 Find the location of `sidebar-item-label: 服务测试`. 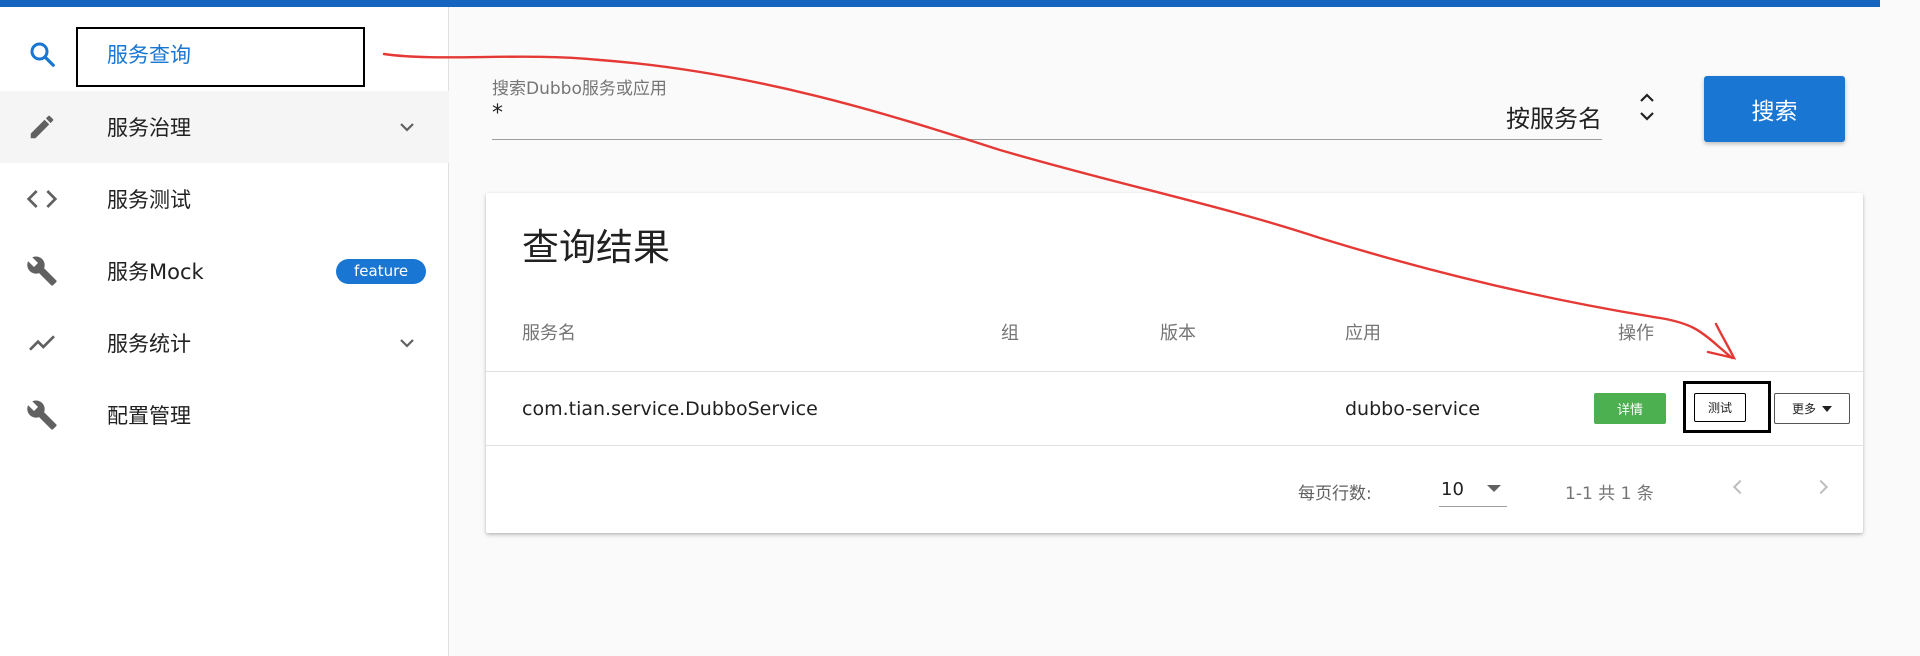

sidebar-item-label: 服务测试 is located at coordinates (149, 200).